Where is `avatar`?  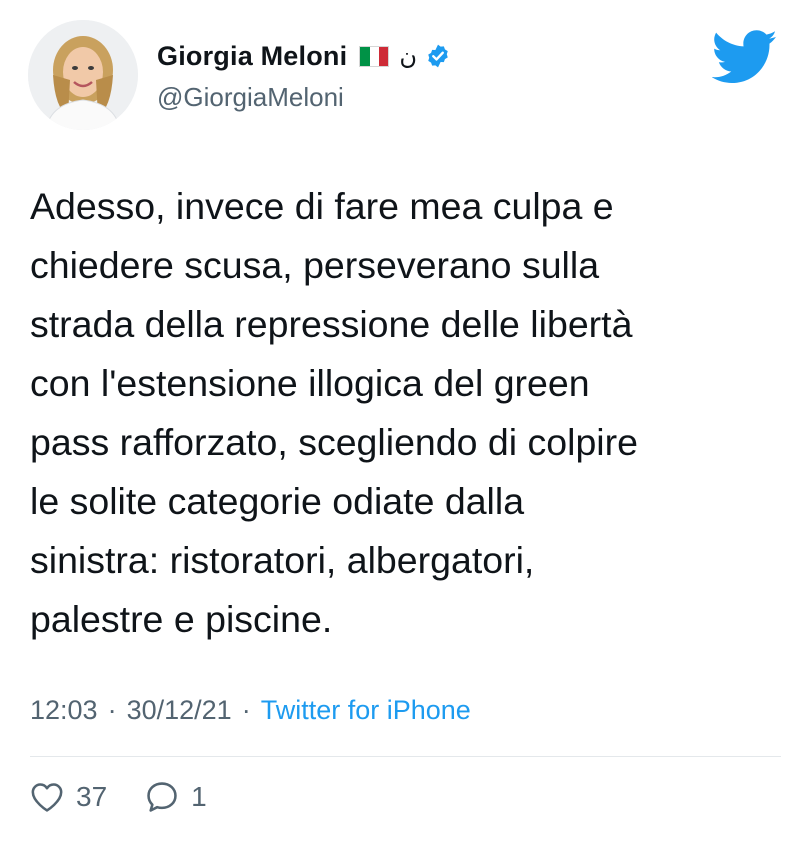
avatar is located at coordinates (83, 75).